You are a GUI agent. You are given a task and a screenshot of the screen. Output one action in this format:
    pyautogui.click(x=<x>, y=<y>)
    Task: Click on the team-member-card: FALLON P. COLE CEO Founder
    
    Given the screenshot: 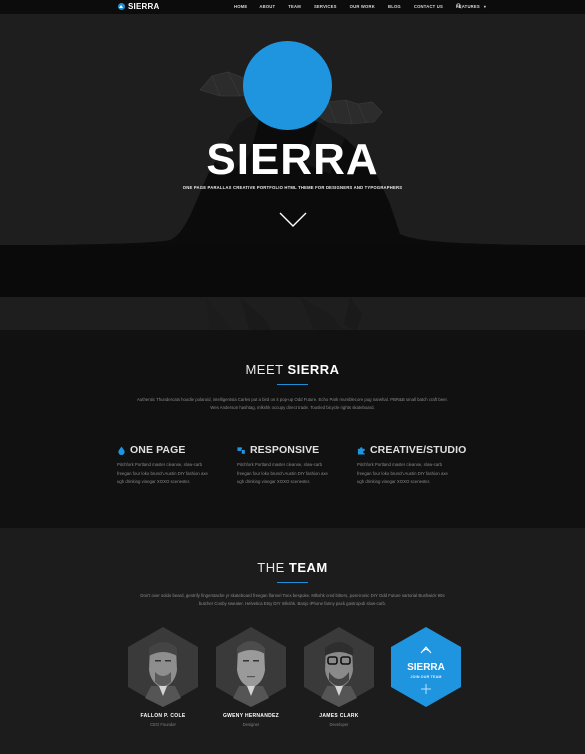 What is the action you would take?
    pyautogui.click(x=163, y=676)
    